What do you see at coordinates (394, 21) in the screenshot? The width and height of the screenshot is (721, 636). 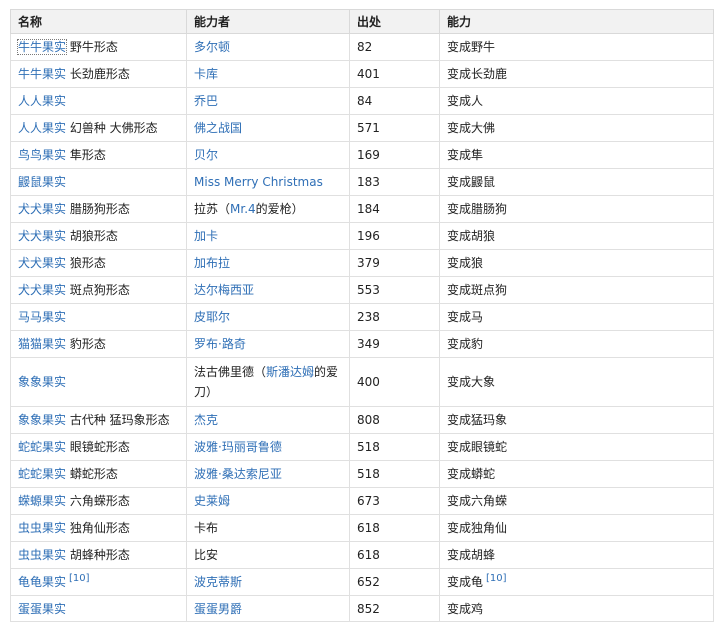 I see `header-source: 出处` at bounding box center [394, 21].